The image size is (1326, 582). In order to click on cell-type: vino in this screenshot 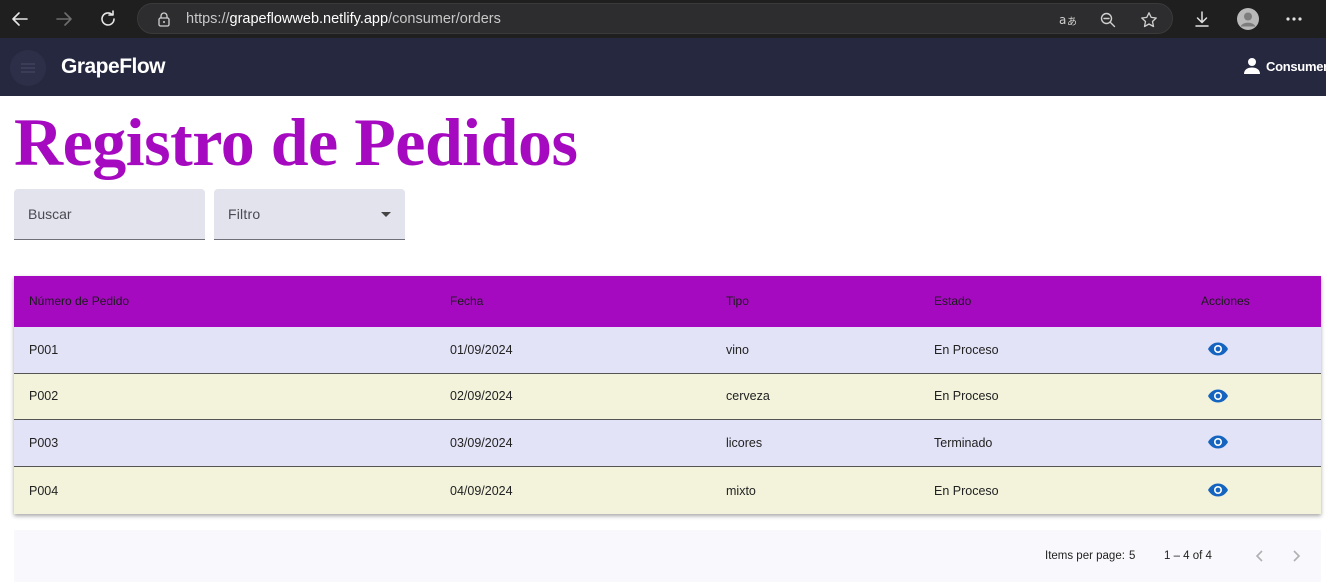, I will do `click(737, 350)`.